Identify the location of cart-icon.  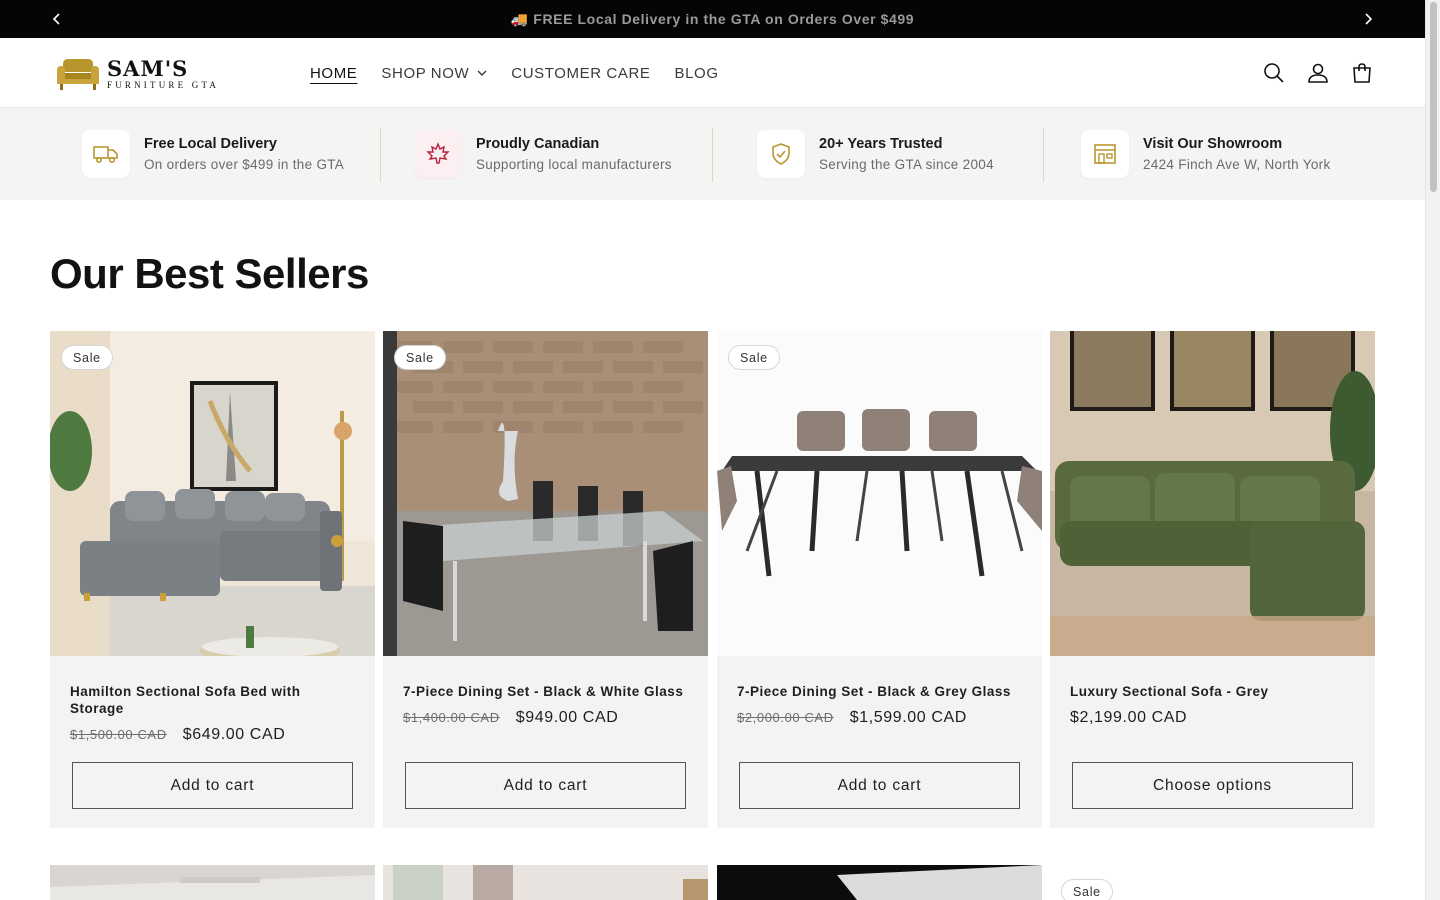
(1362, 73).